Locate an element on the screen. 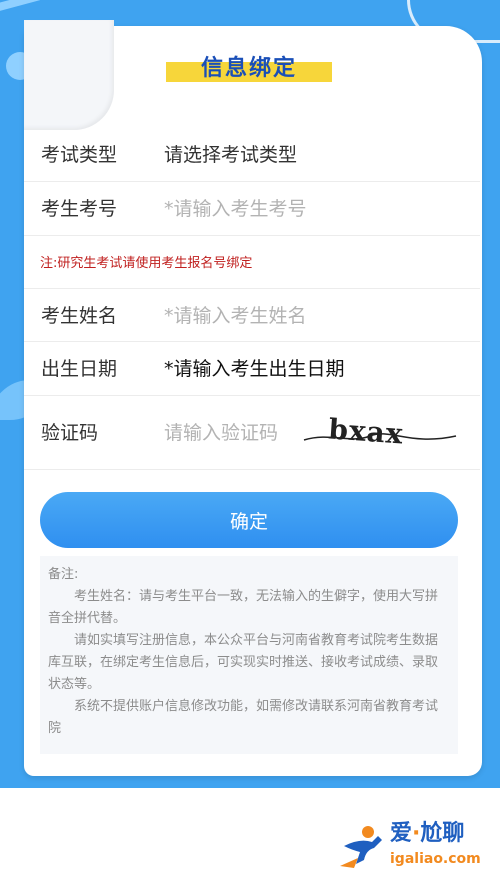 The image size is (500, 884). notice-text: 注:研究生考试请使用考生报名号绑定 is located at coordinates (146, 263).